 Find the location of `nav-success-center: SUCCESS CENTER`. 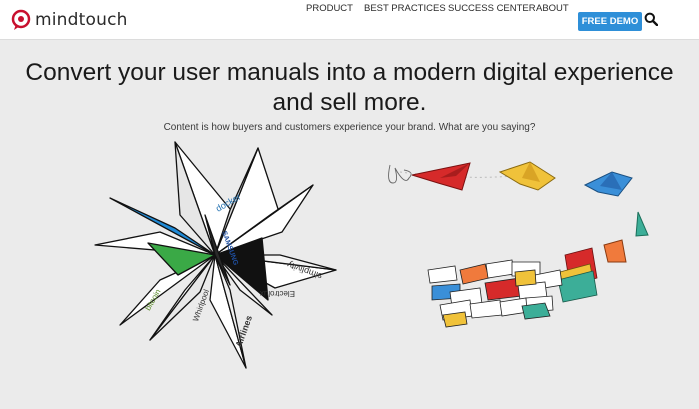

nav-success-center: SUCCESS CENTER is located at coordinates (492, 8).